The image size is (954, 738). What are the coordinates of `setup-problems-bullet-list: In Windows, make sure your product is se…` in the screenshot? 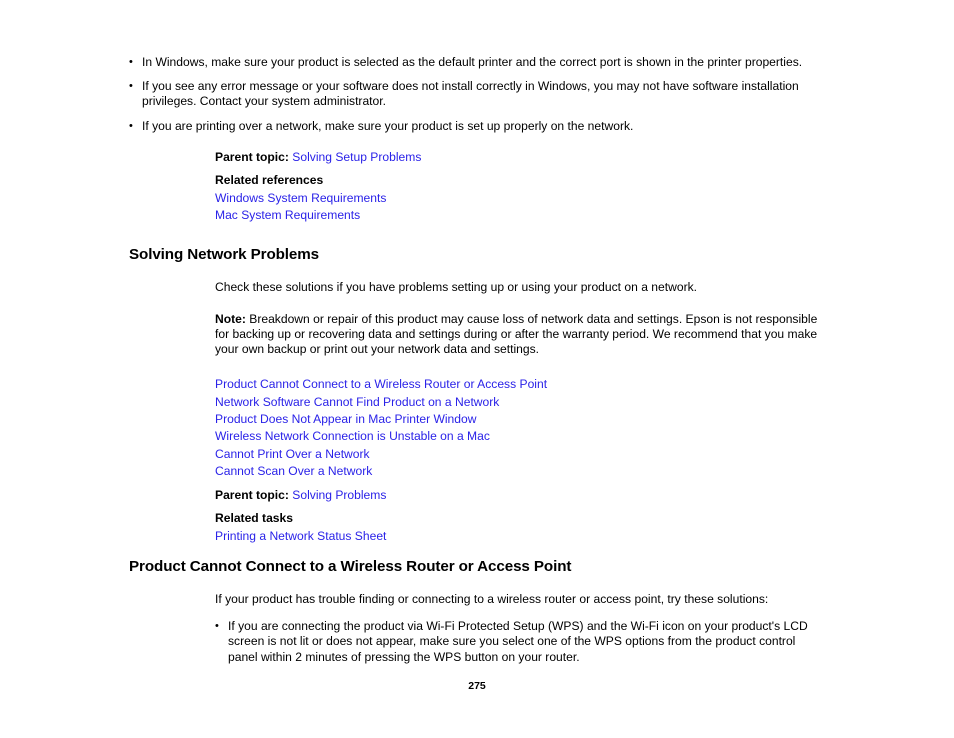 It's located at (475, 94).